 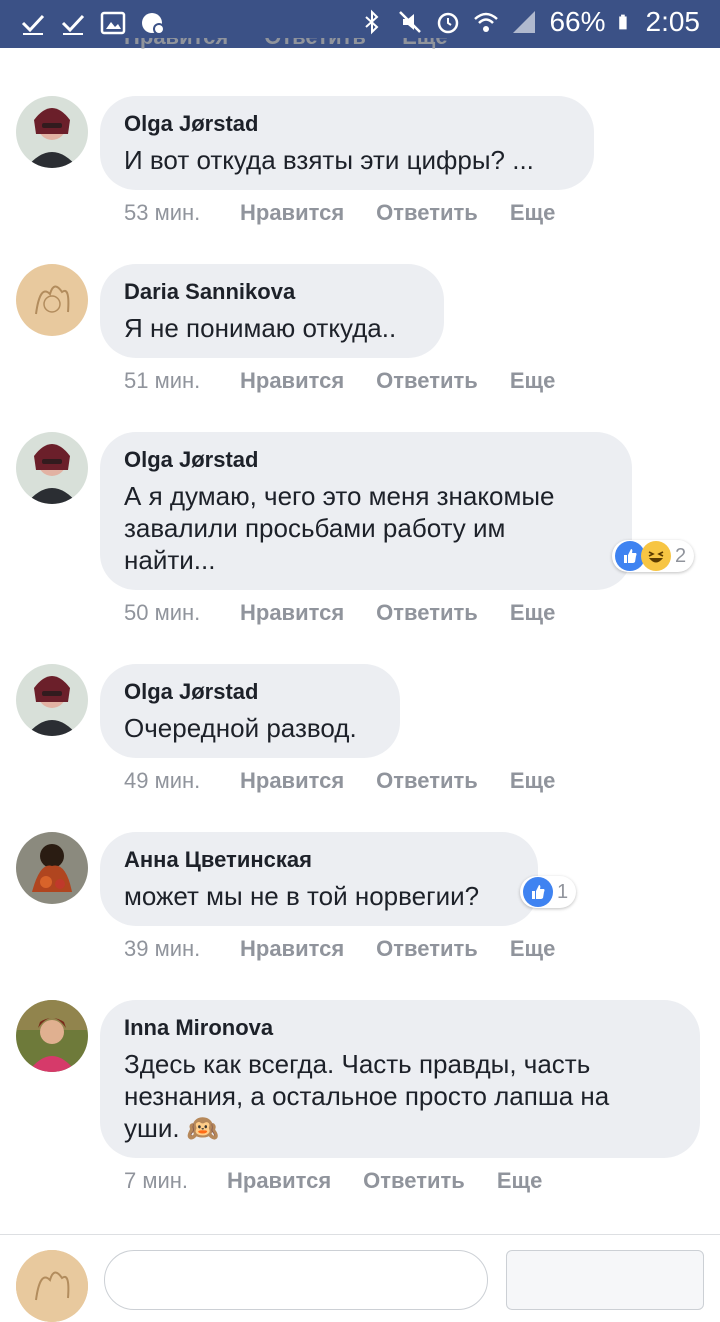 I want to click on divider, so click(x=360, y=1234).